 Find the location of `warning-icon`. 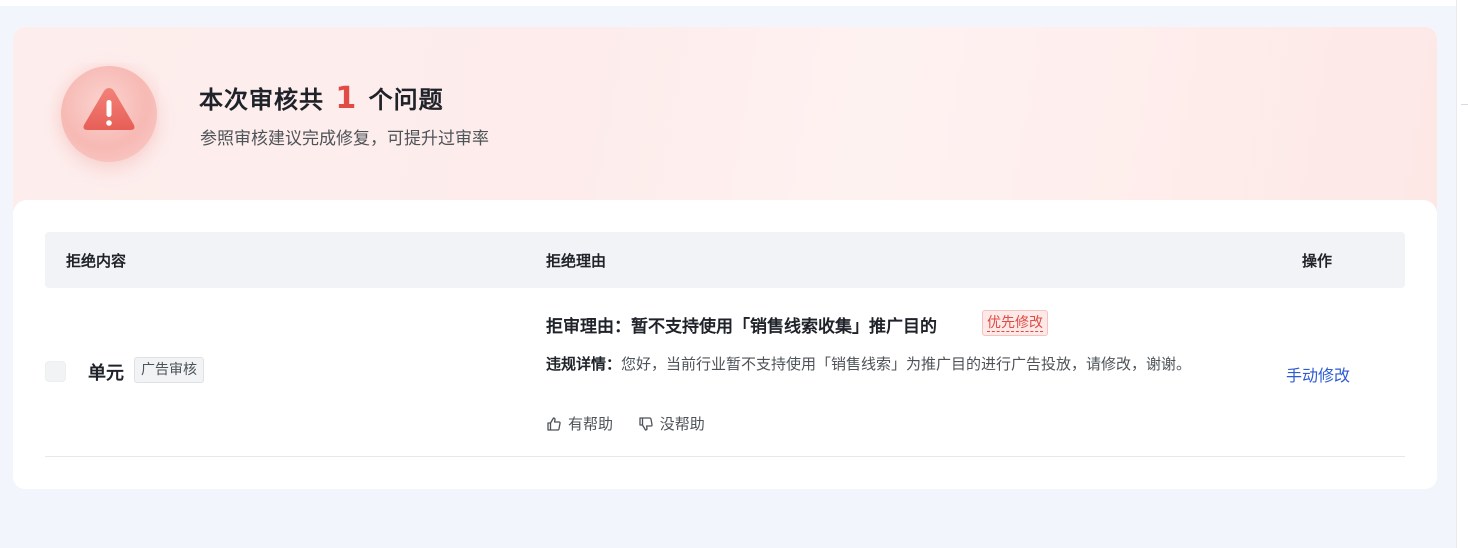

warning-icon is located at coordinates (109, 109).